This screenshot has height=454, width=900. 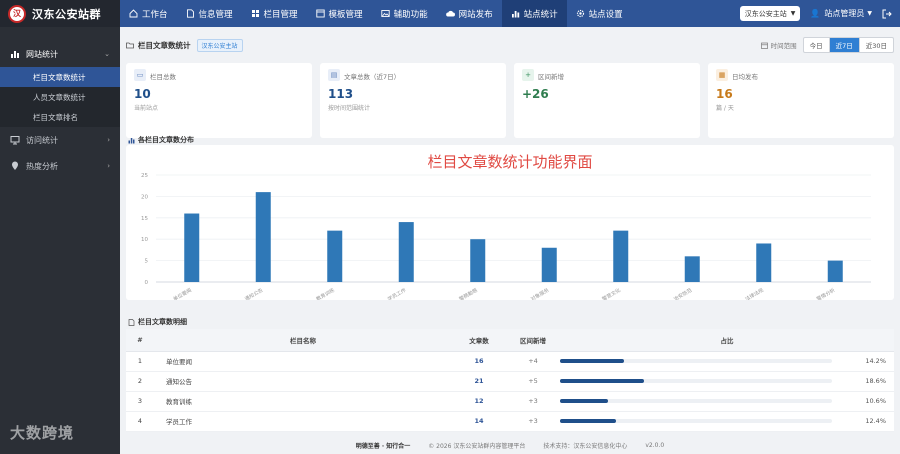 I want to click on nav-item-label: 模板管理, so click(x=345, y=14).